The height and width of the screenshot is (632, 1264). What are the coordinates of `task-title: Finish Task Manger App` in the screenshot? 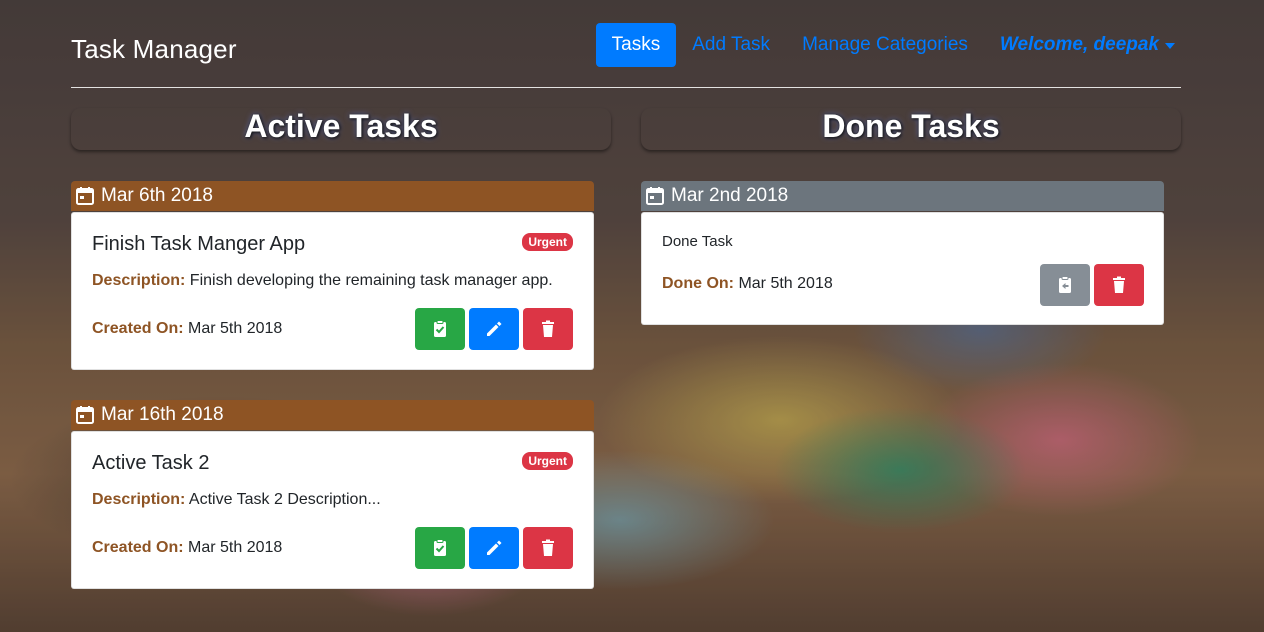 It's located at (199, 244).